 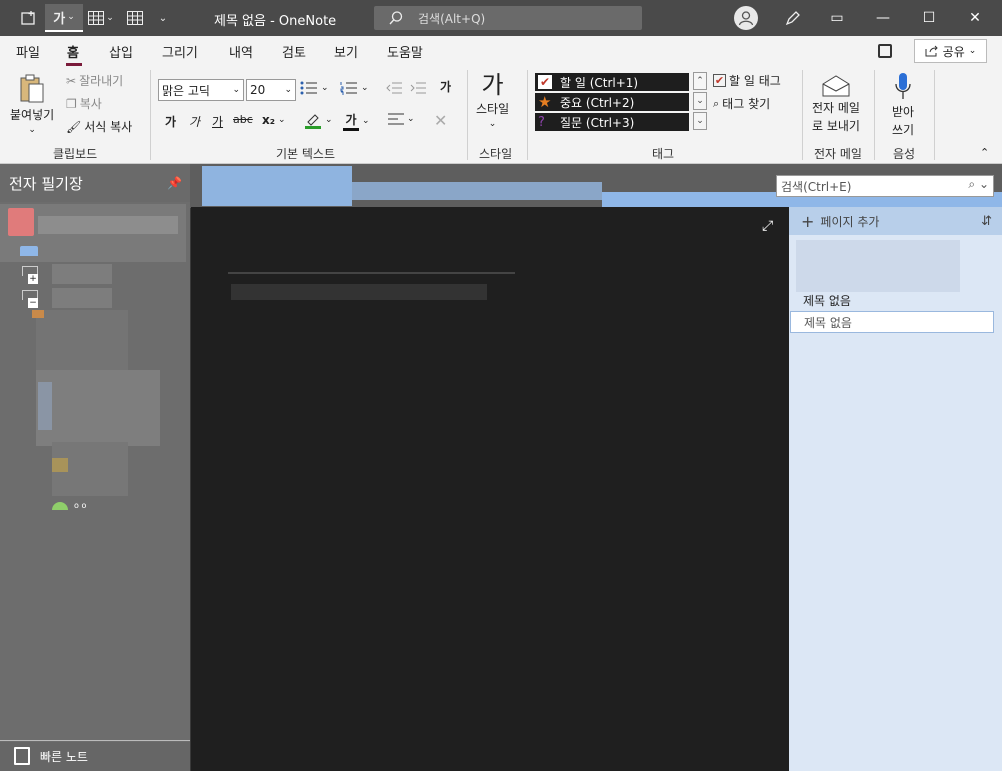 I want to click on font-style-button: 가 ⌄, so click(x=64, y=18).